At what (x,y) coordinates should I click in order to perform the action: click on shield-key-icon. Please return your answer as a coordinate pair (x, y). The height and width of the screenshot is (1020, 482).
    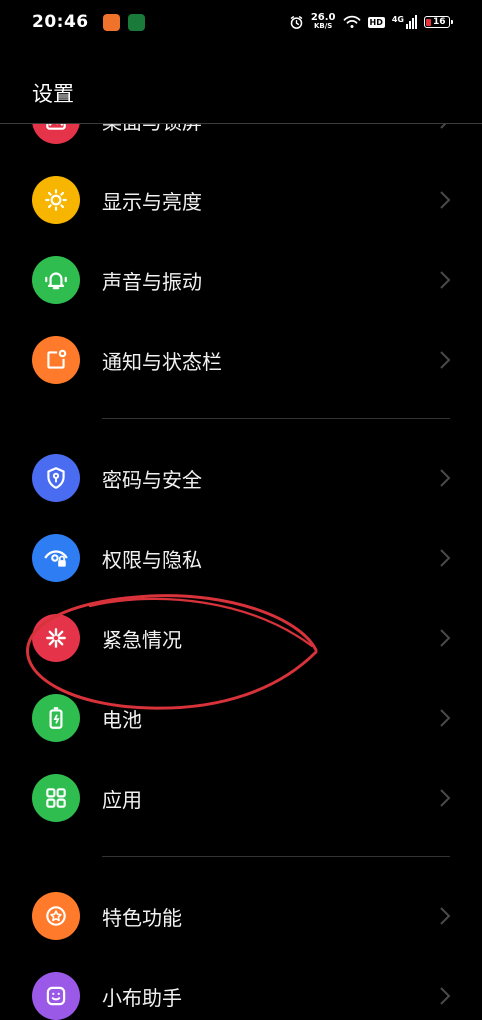
    Looking at the image, I should click on (56, 478).